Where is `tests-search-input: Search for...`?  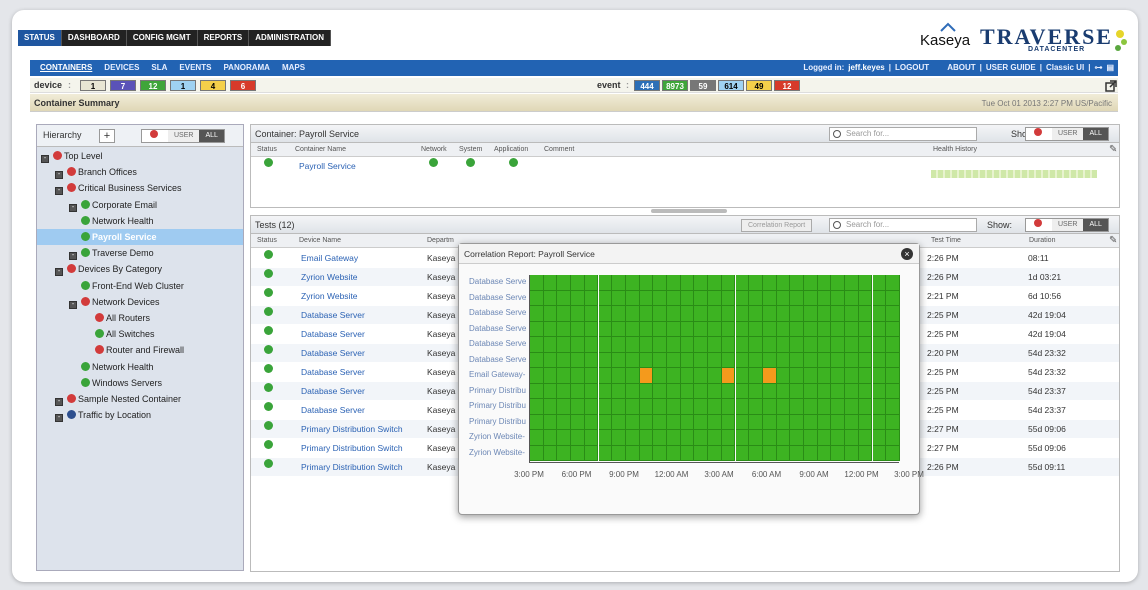 tests-search-input: Search for... is located at coordinates (903, 225).